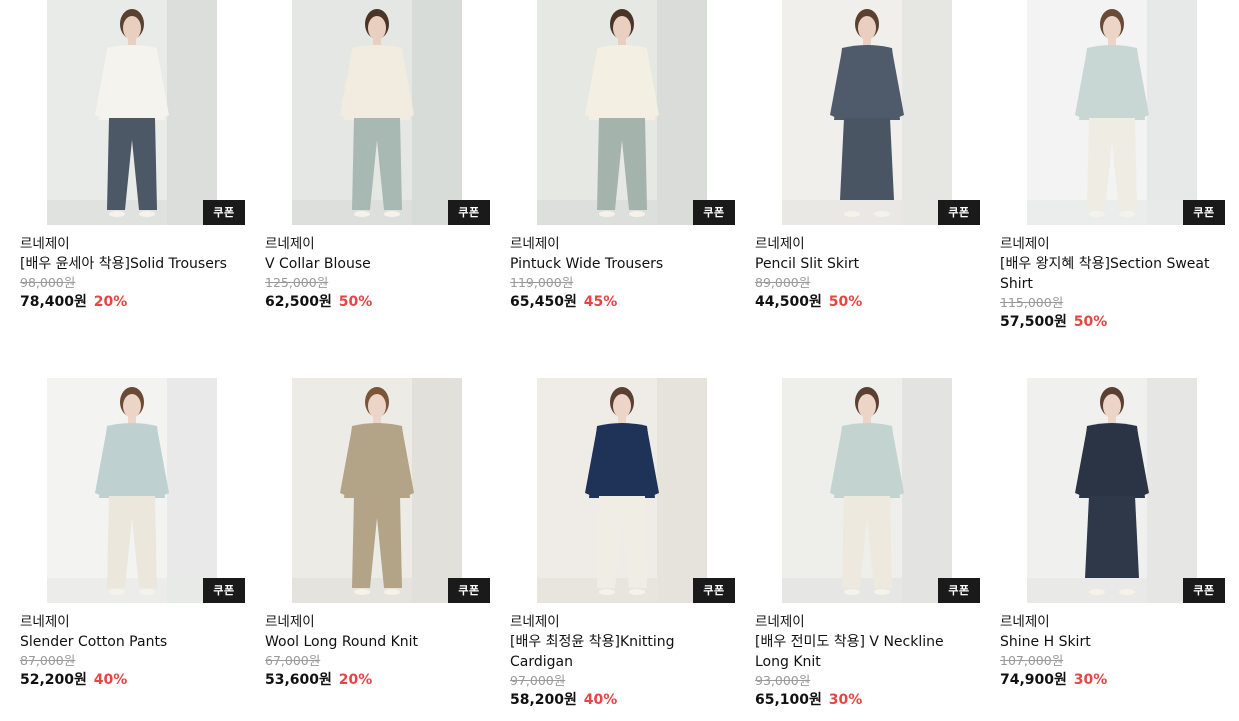 Image resolution: width=1239 pixels, height=721 pixels. What do you see at coordinates (48, 660) in the screenshot?
I see `original-price: 87,000원` at bounding box center [48, 660].